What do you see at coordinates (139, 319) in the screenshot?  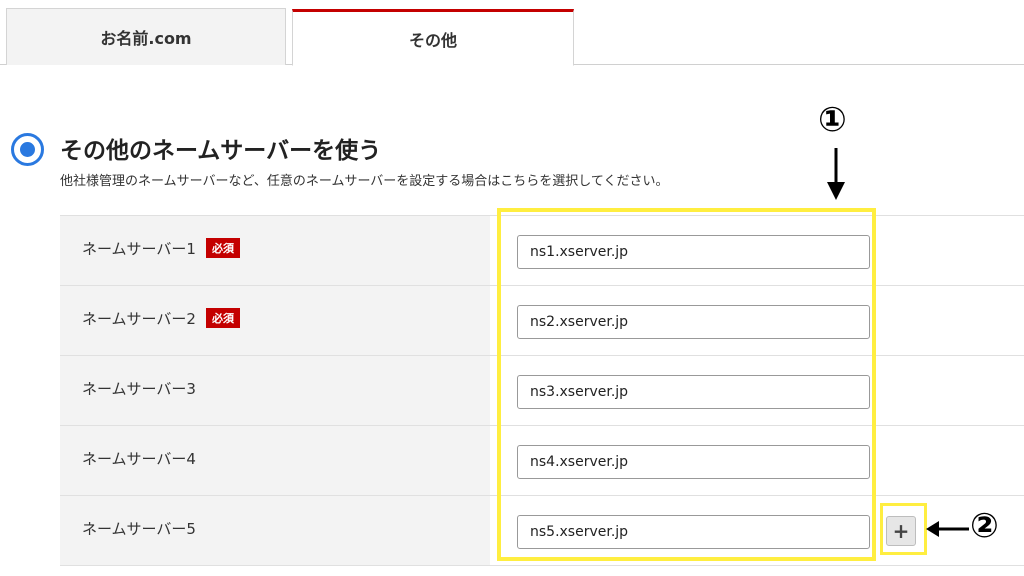 I see `nameserver-2-label: ネームサーバー2` at bounding box center [139, 319].